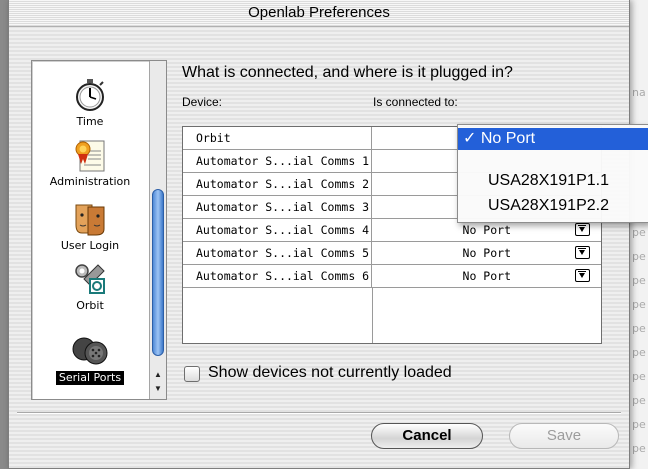  Describe the element at coordinates (427, 436) in the screenshot. I see `cancel-button: Cancel` at that location.